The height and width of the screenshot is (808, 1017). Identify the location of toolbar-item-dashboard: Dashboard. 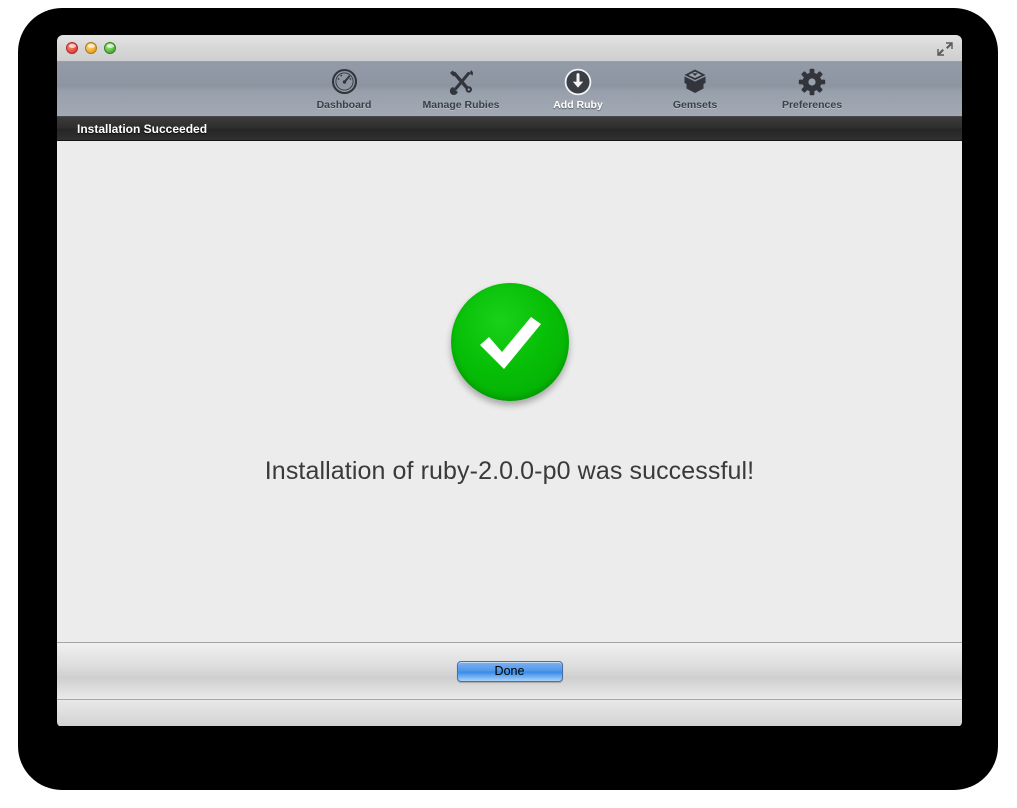
(344, 88).